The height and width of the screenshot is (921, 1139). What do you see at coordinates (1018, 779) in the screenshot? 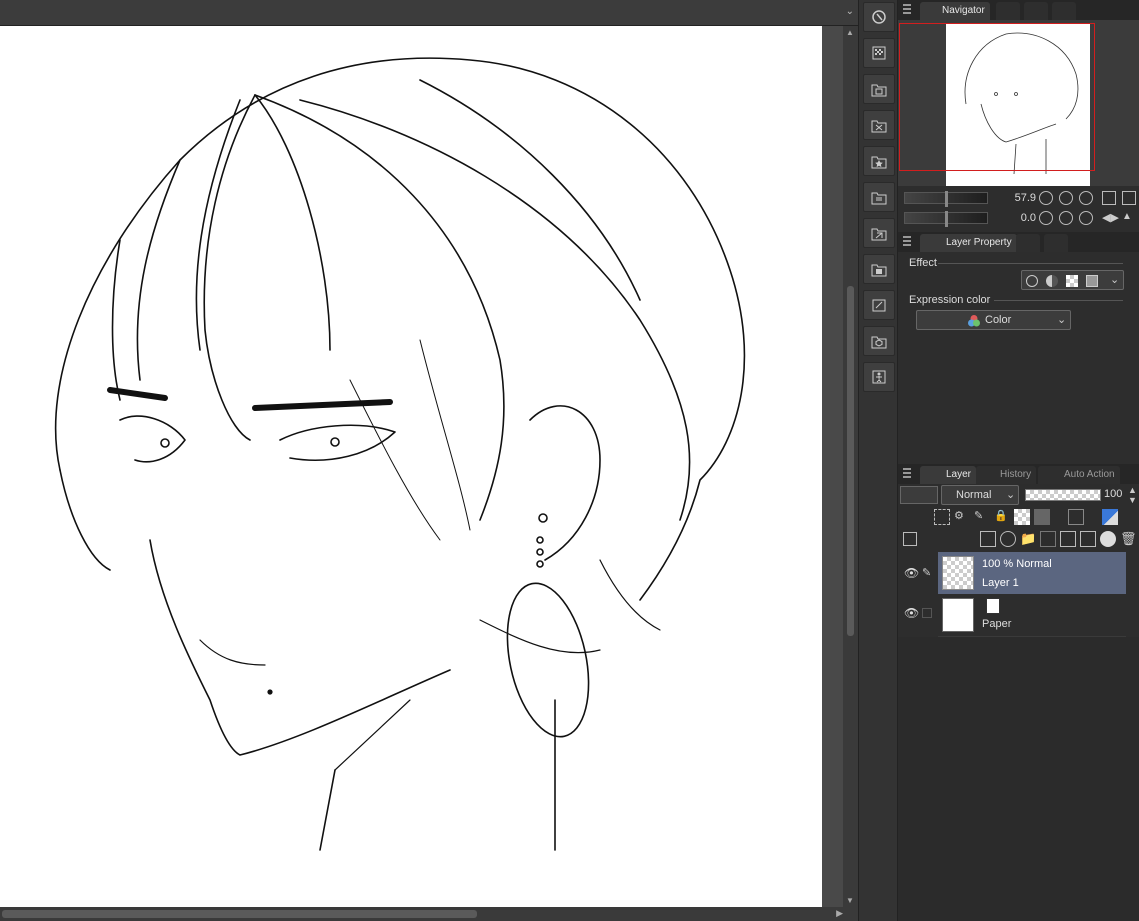
I see `layer-list-empty-area` at bounding box center [1018, 779].